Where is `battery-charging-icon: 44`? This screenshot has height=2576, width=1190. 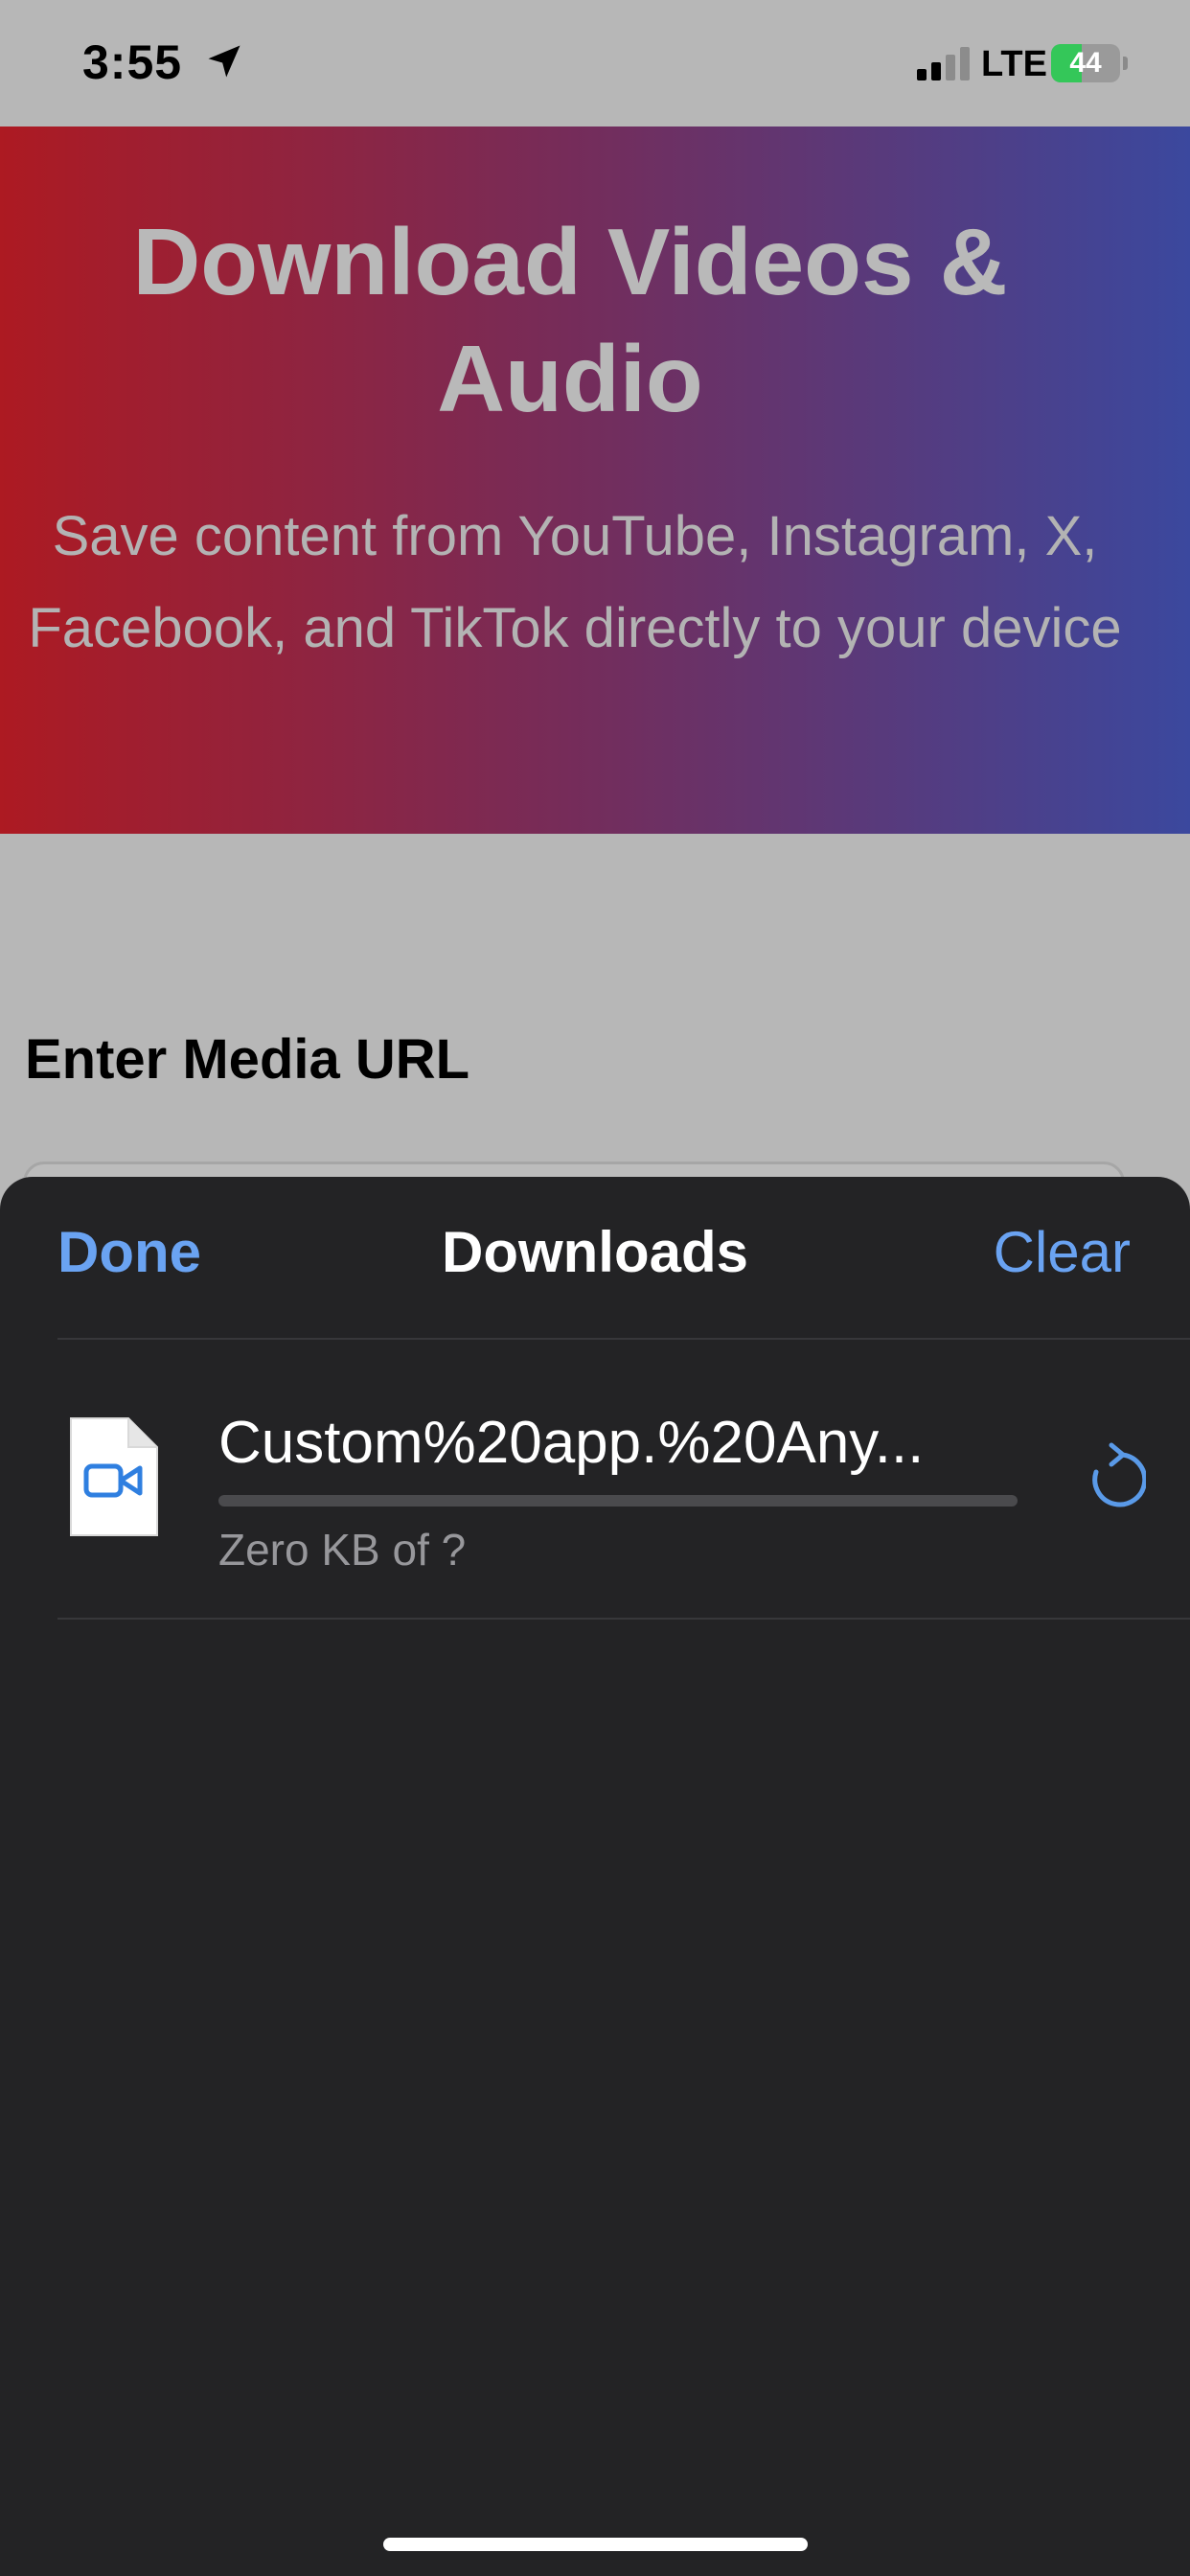
battery-charging-icon: 44 is located at coordinates (1090, 63).